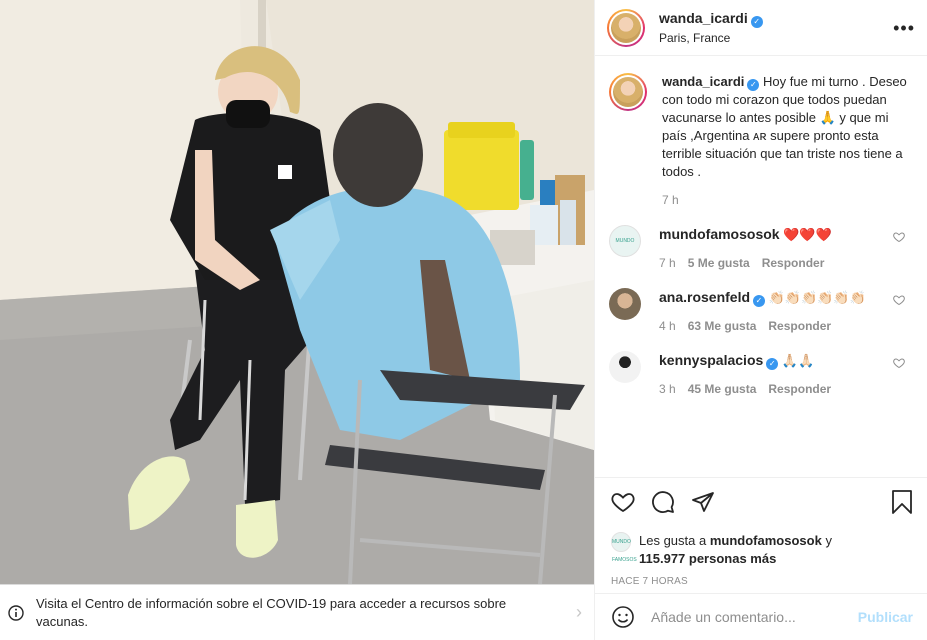  What do you see at coordinates (624, 547) in the screenshot?
I see `liker-avatar: MUNDO FAMOSOS` at bounding box center [624, 547].